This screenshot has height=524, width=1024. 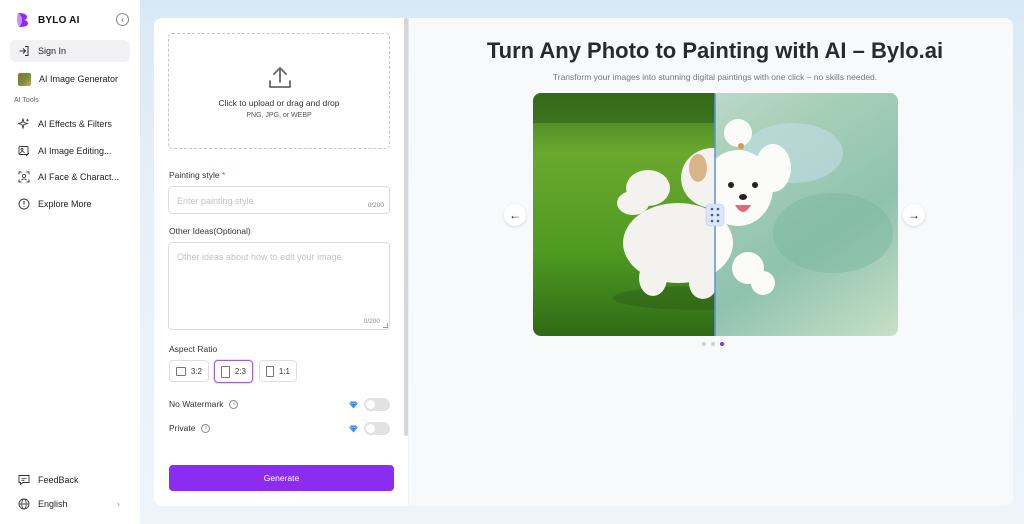 What do you see at coordinates (210, 231) in the screenshot?
I see `other-ideas-label: Other Ideas(Optional)` at bounding box center [210, 231].